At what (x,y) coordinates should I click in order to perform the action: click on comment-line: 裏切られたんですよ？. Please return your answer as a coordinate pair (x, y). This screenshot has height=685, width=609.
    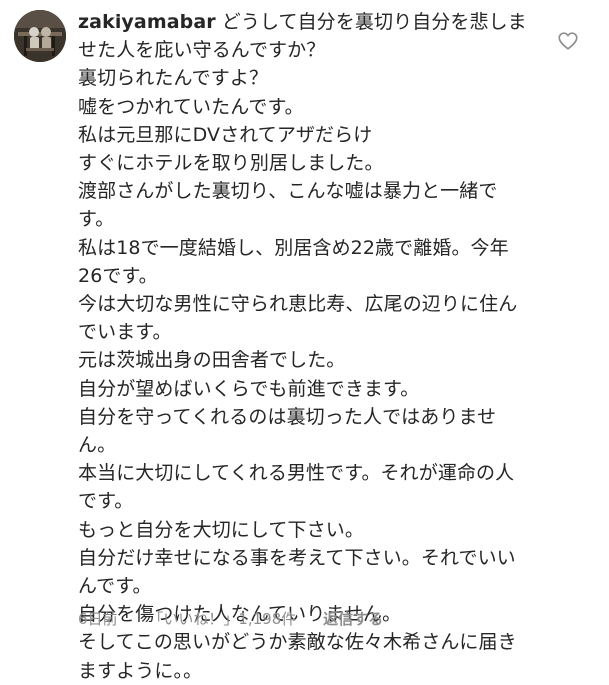
    Looking at the image, I should click on (173, 78).